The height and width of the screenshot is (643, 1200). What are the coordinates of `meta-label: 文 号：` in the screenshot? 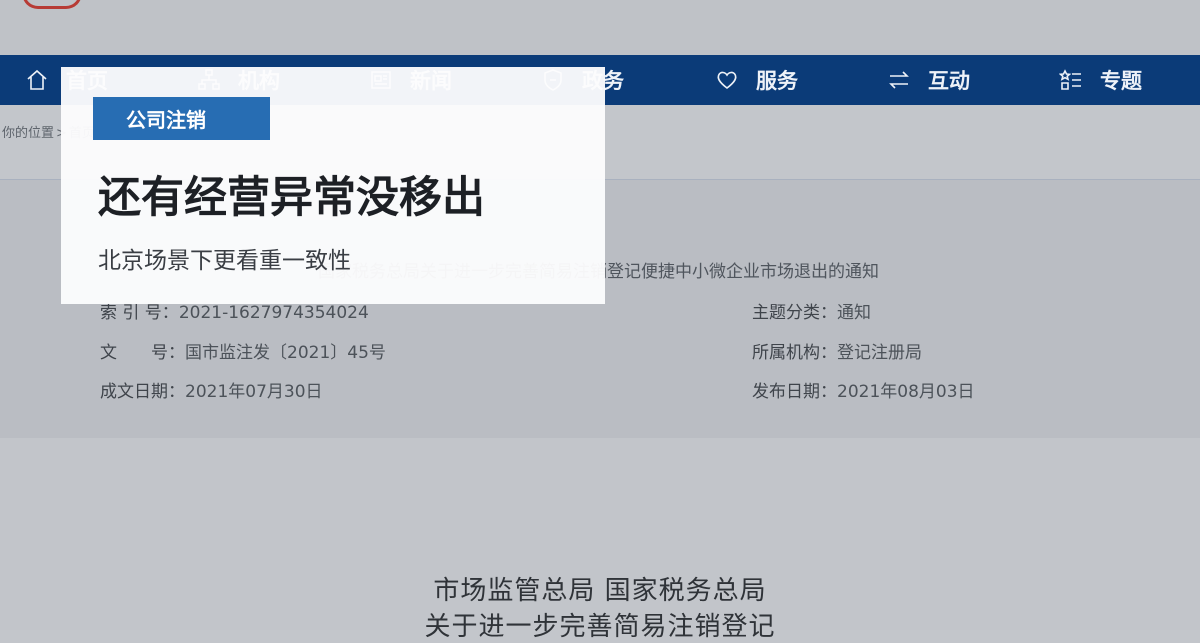 It's located at (142, 353).